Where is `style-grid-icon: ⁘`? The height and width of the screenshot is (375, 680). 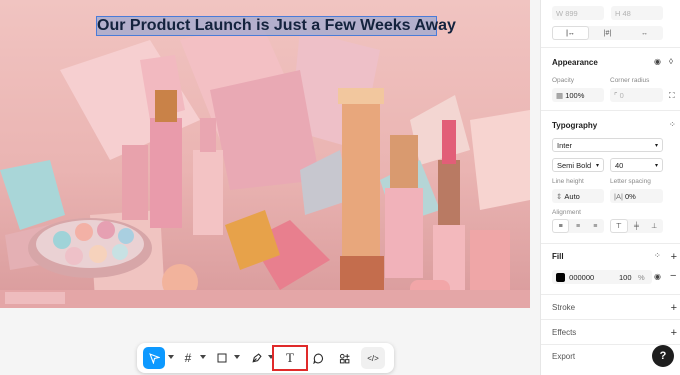
style-grid-icon: ⁘ is located at coordinates (657, 256).